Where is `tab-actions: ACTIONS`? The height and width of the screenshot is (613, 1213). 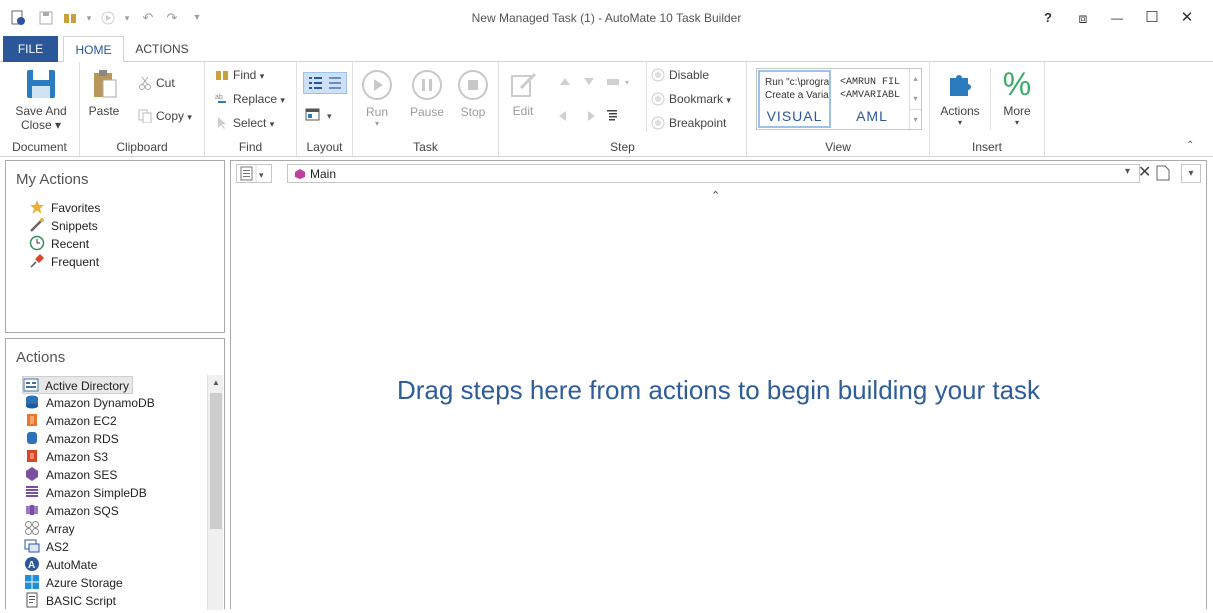 tab-actions: ACTIONS is located at coordinates (162, 49).